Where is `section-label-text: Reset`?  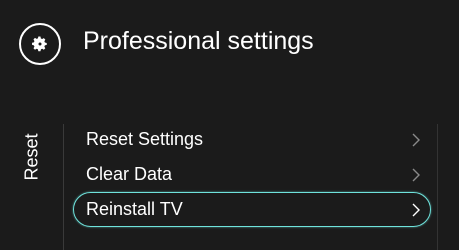
section-label-text: Reset is located at coordinates (32, 157).